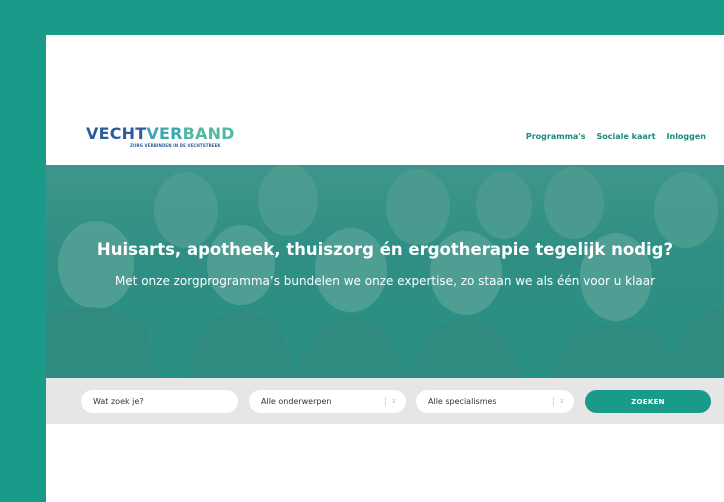 This screenshot has height=502, width=724. What do you see at coordinates (164, 133) in the screenshot?
I see `logo-part-2: VER` at bounding box center [164, 133].